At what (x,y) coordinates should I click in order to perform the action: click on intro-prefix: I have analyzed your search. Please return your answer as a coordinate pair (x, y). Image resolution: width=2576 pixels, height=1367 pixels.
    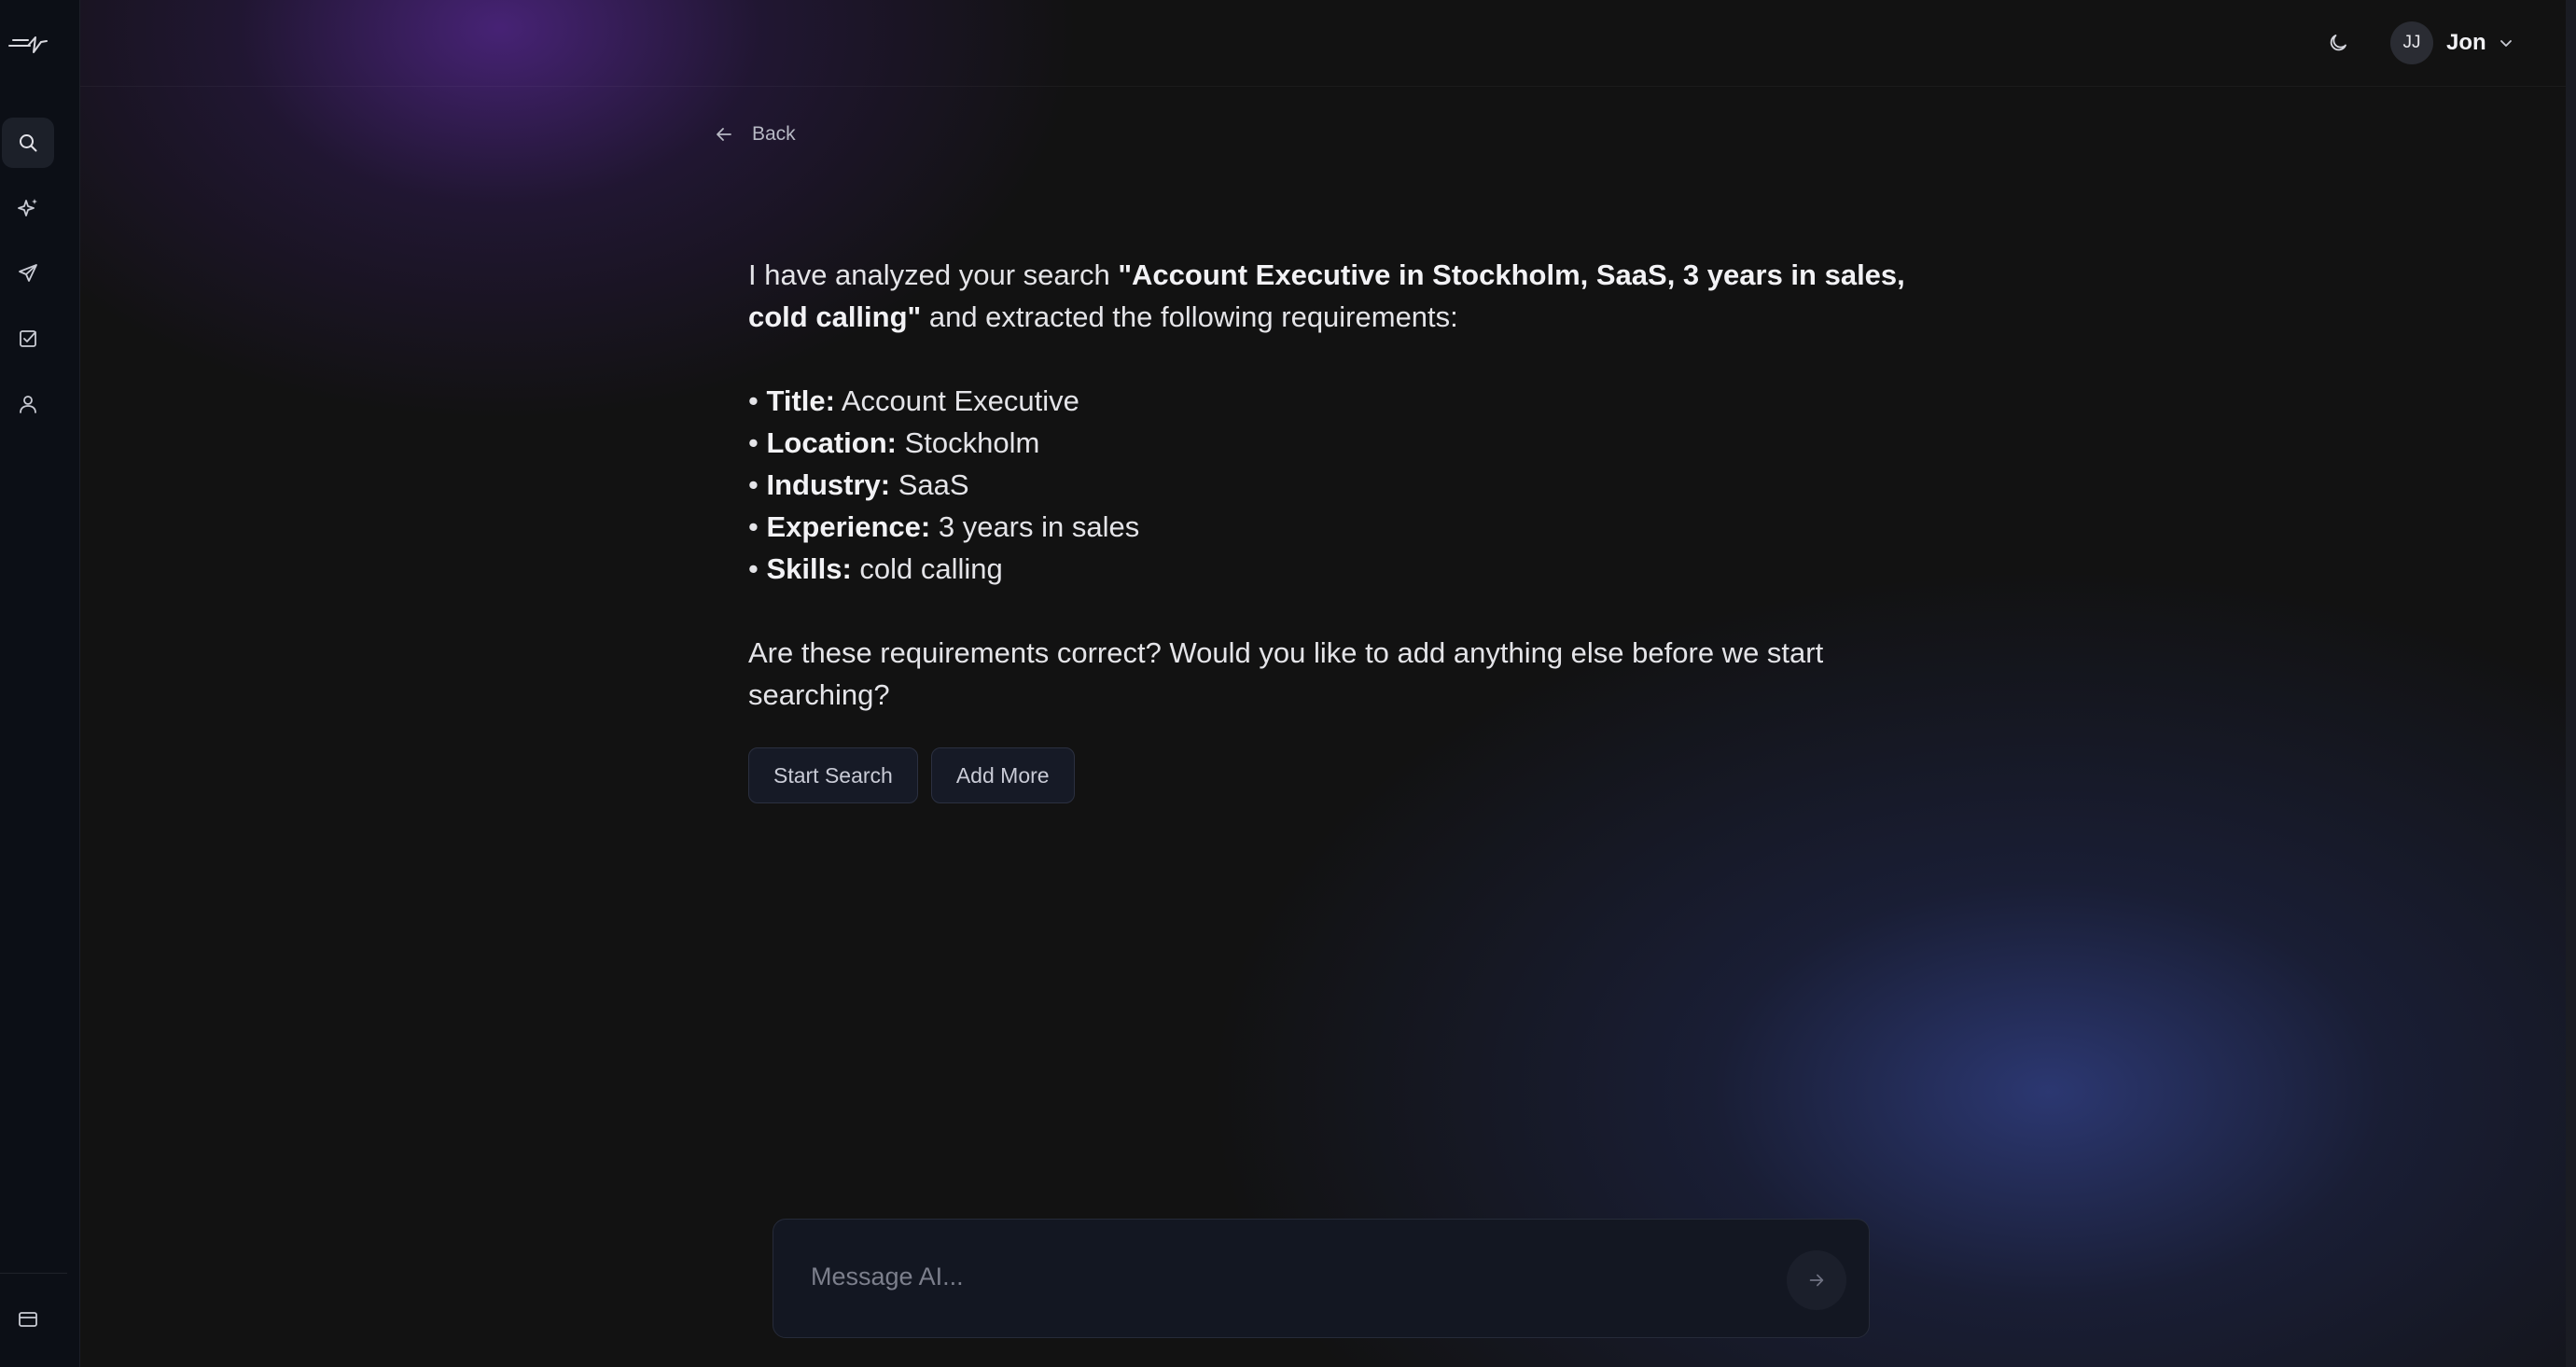
    Looking at the image, I should click on (934, 275).